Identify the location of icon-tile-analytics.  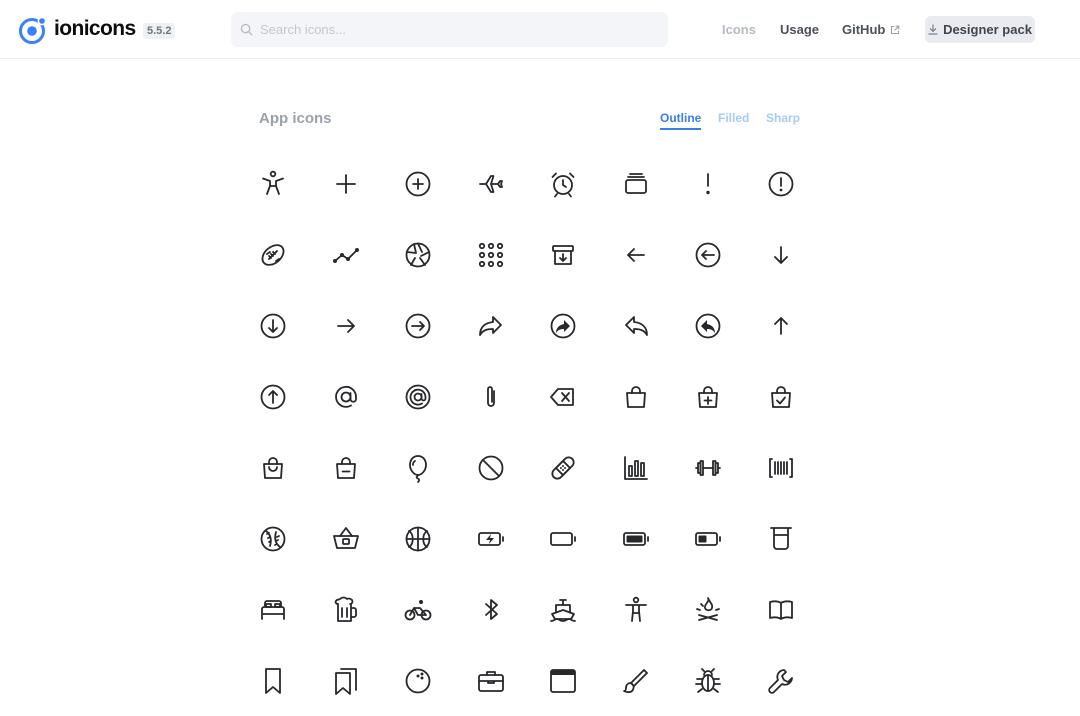
(346, 254).